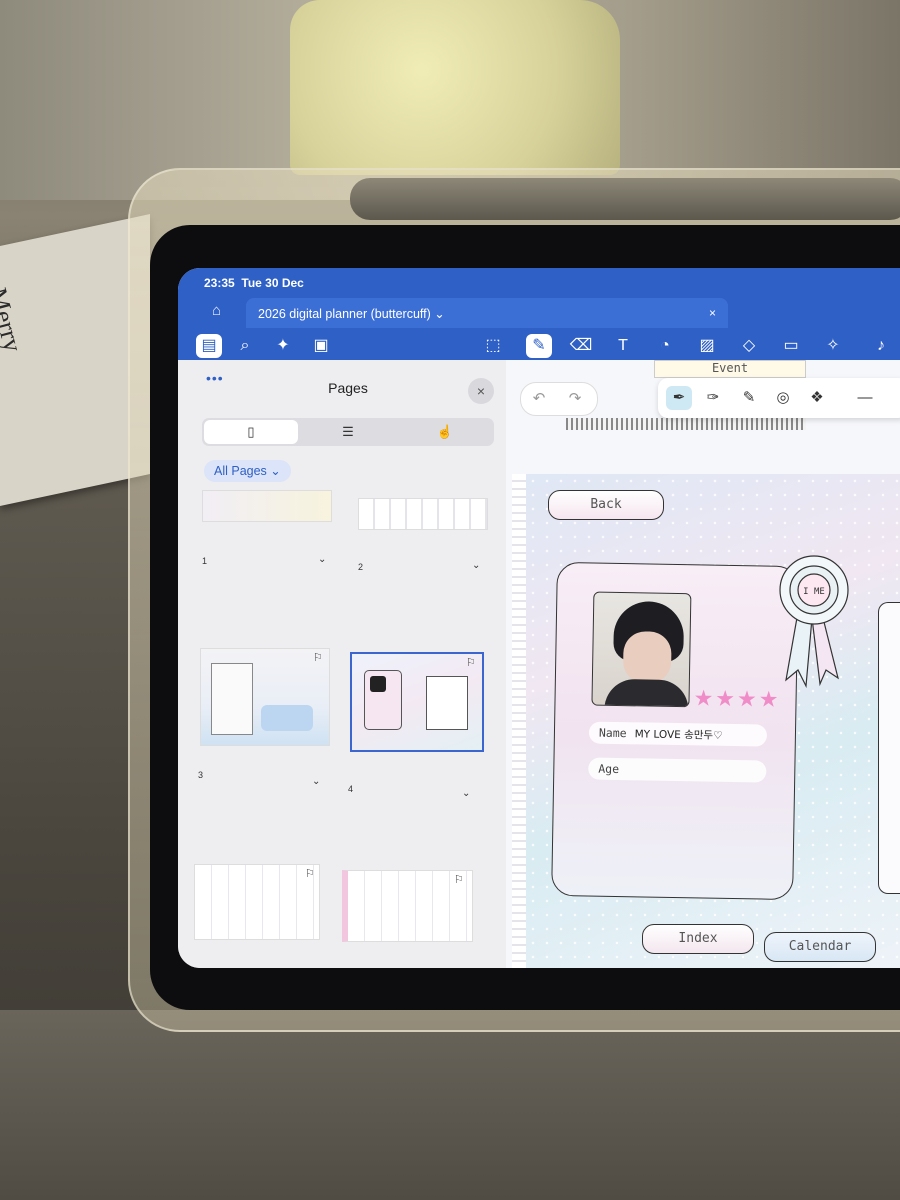 Image resolution: width=900 pixels, height=1200 pixels. What do you see at coordinates (445, 432) in the screenshot?
I see `gesture-view-icon: ☝` at bounding box center [445, 432].